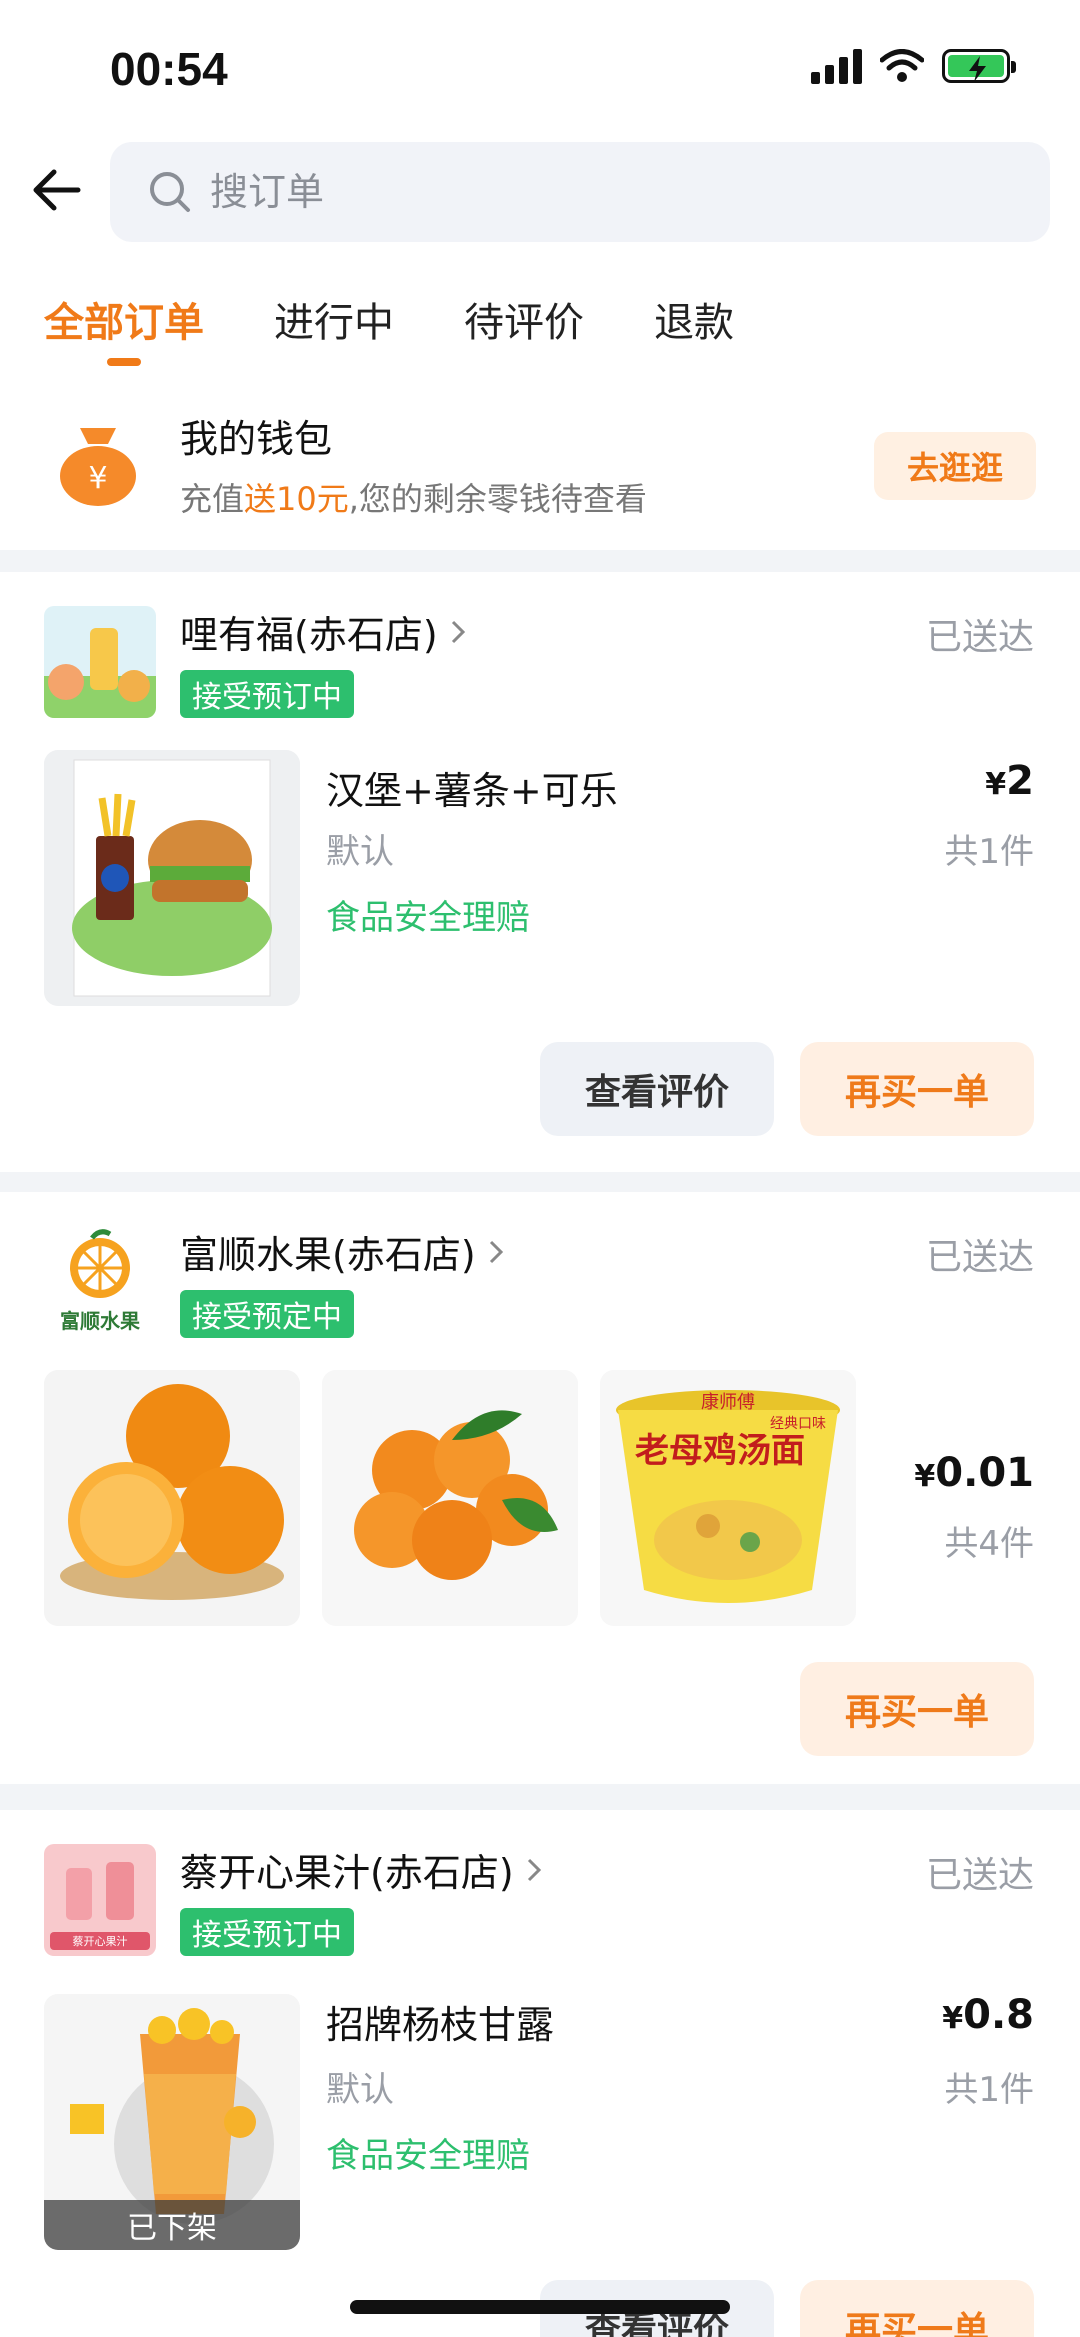 The width and height of the screenshot is (1080, 2337). What do you see at coordinates (720, 1451) in the screenshot?
I see `noodle-name: 老母鸡汤面` at bounding box center [720, 1451].